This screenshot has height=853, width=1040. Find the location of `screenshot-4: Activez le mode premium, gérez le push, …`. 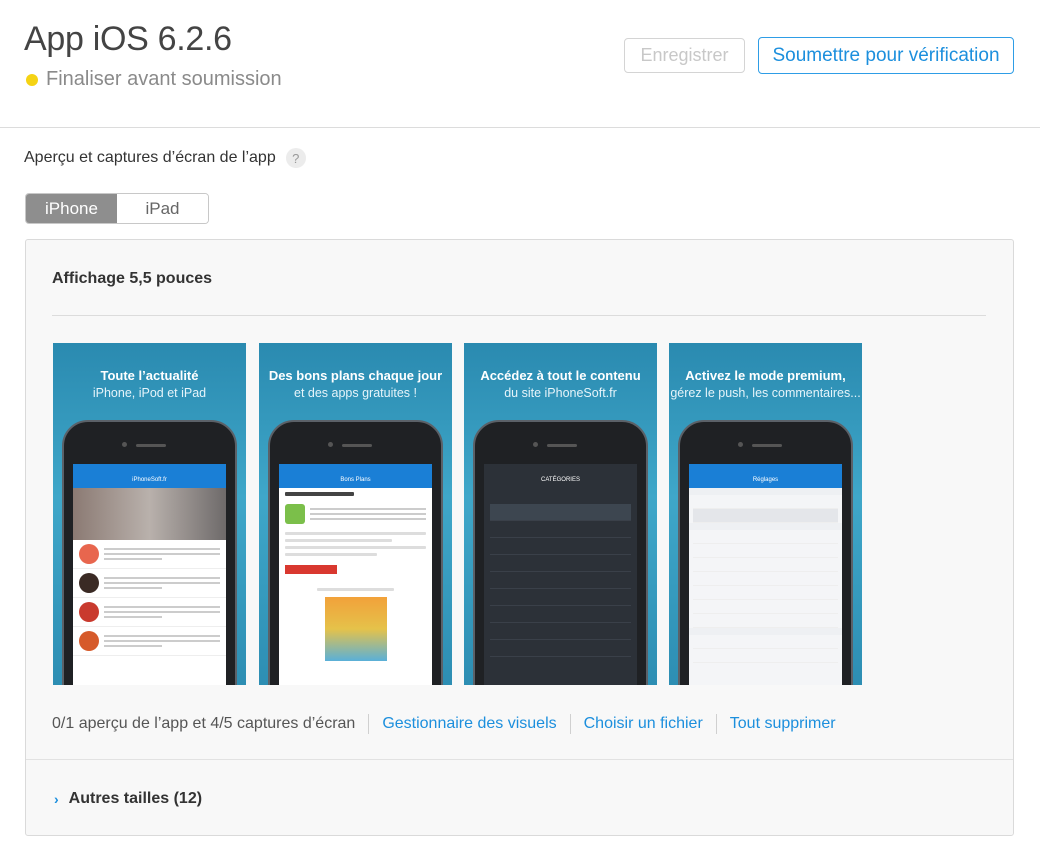

screenshot-4: Activez le mode premium, gérez le push, … is located at coordinates (765, 514).